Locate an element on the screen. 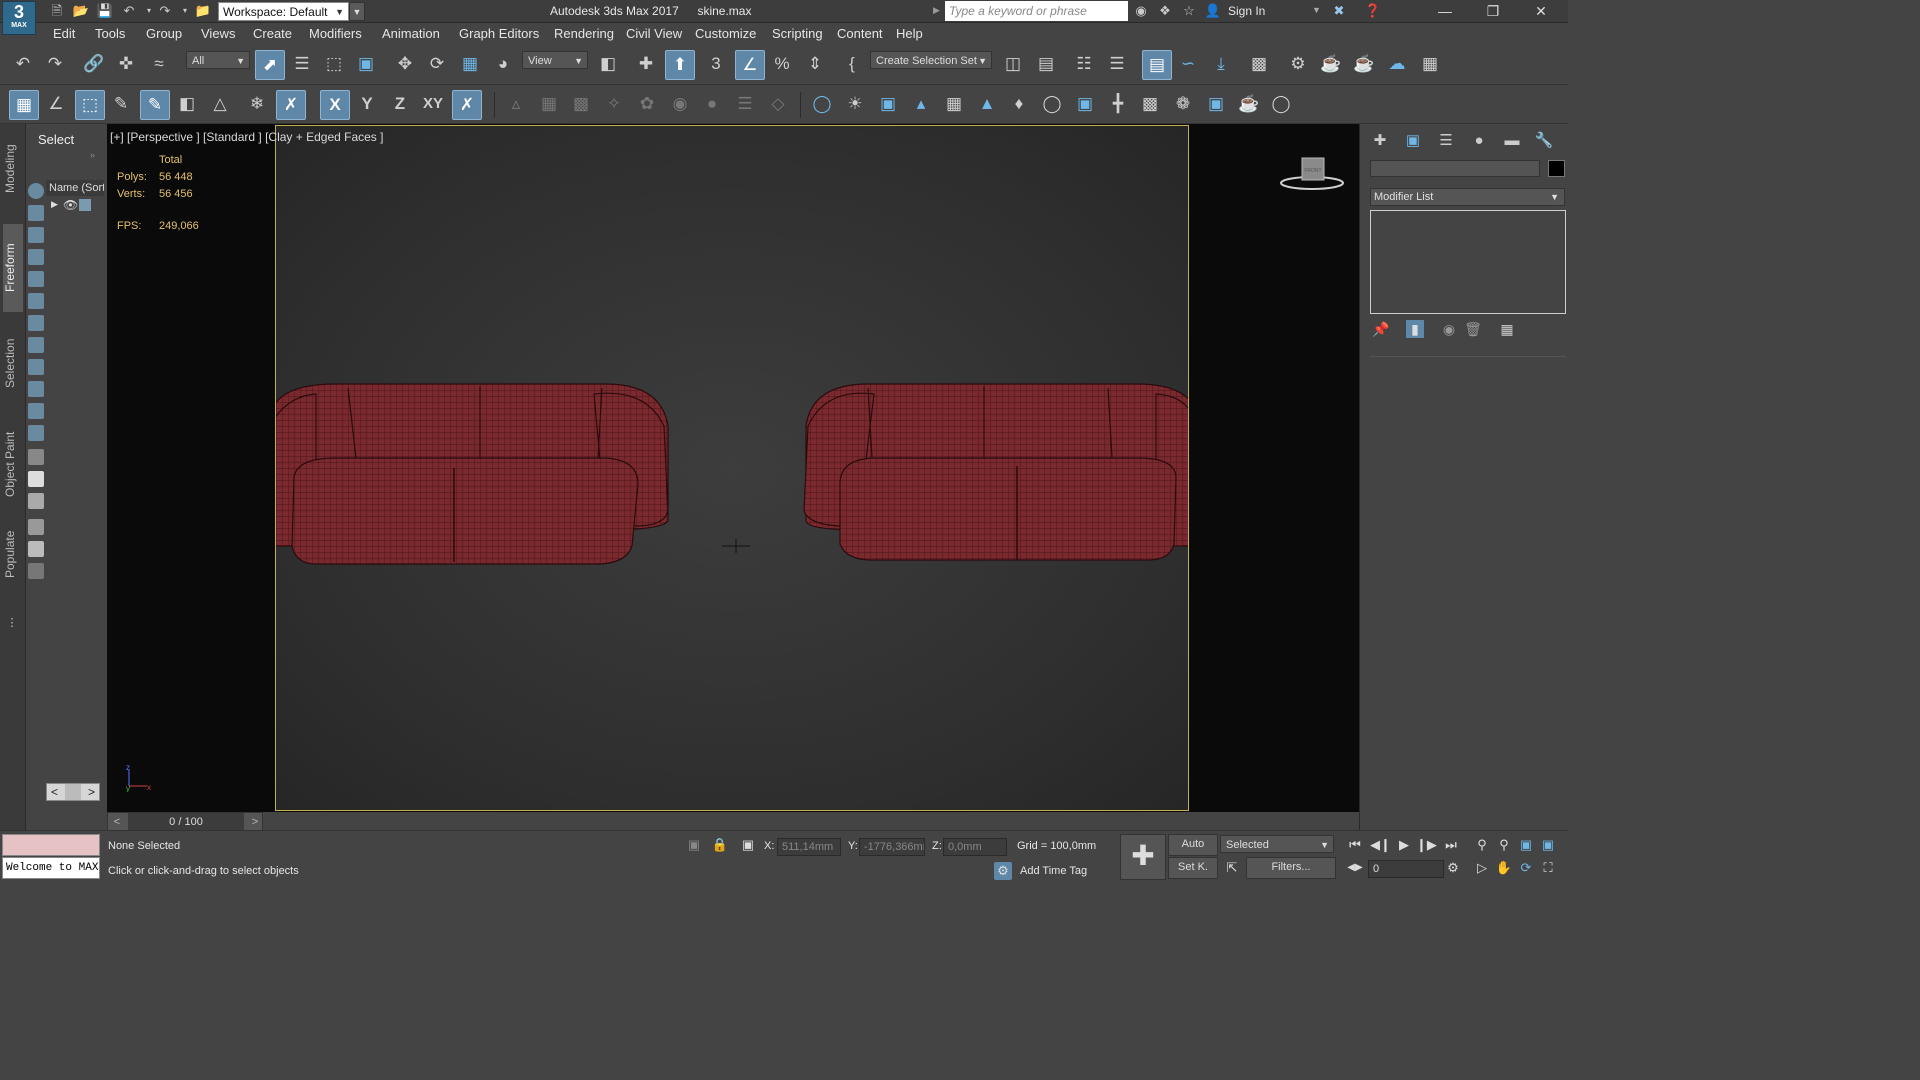  curve-editor-icon: ∽ is located at coordinates (1188, 64).